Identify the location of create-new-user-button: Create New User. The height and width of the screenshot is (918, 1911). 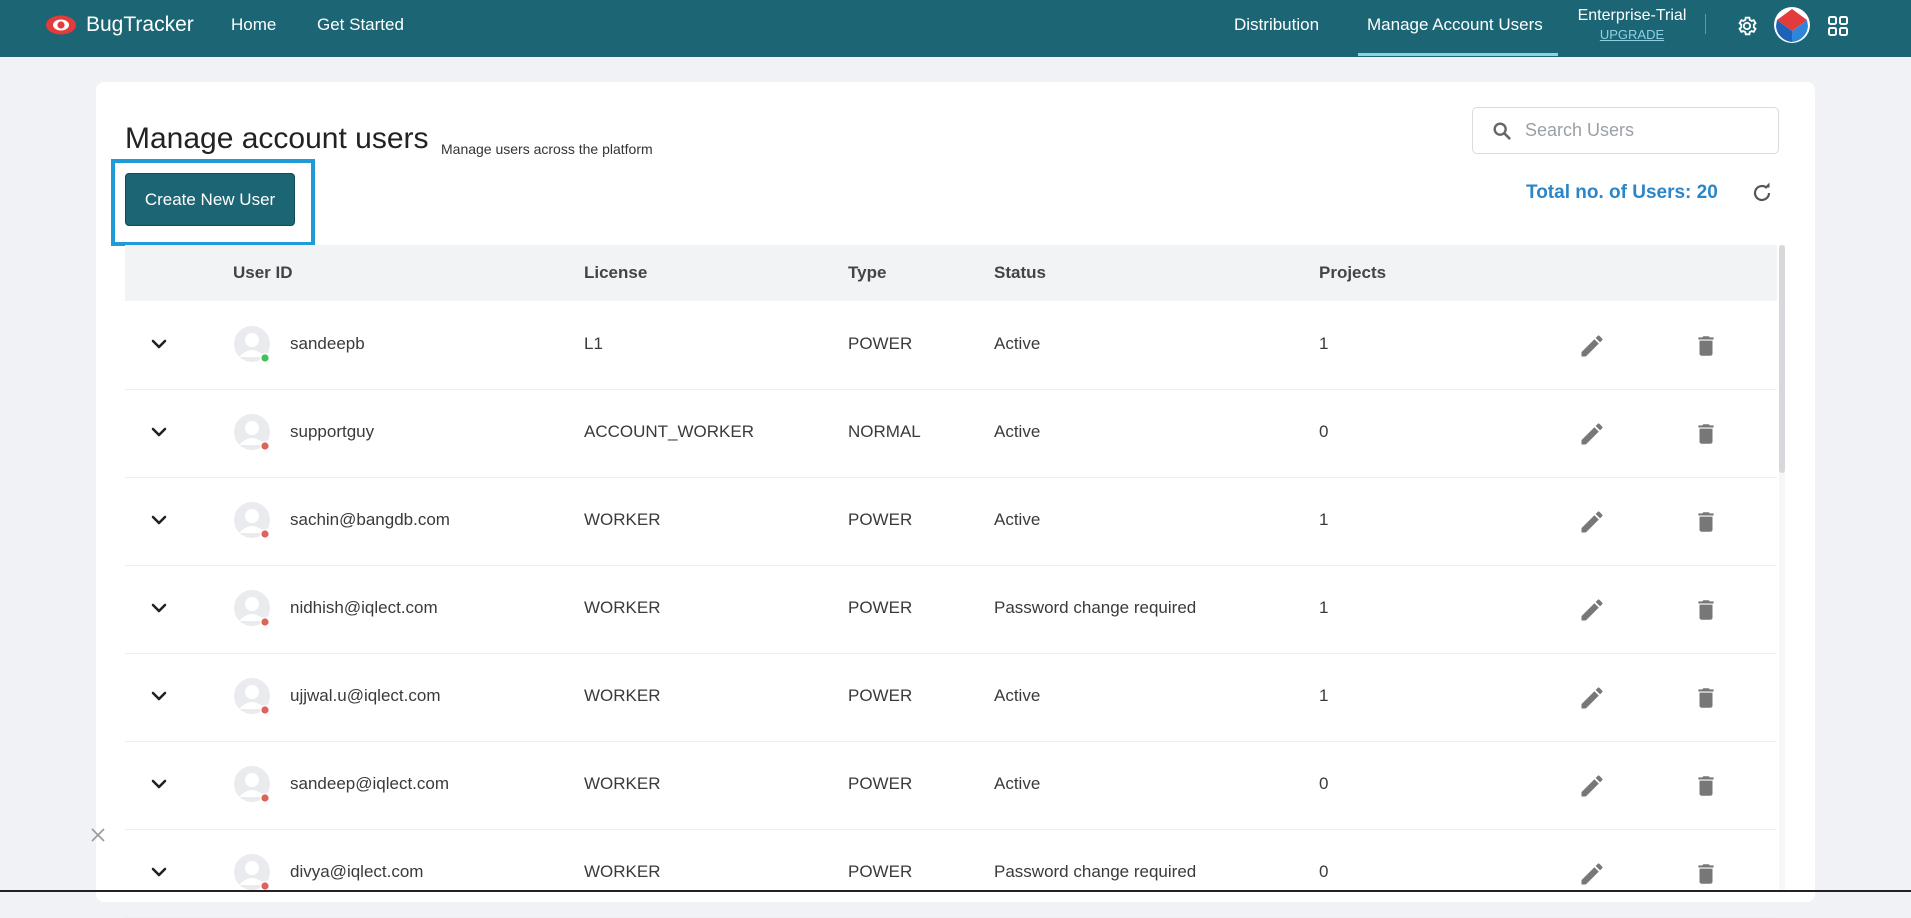
(210, 199).